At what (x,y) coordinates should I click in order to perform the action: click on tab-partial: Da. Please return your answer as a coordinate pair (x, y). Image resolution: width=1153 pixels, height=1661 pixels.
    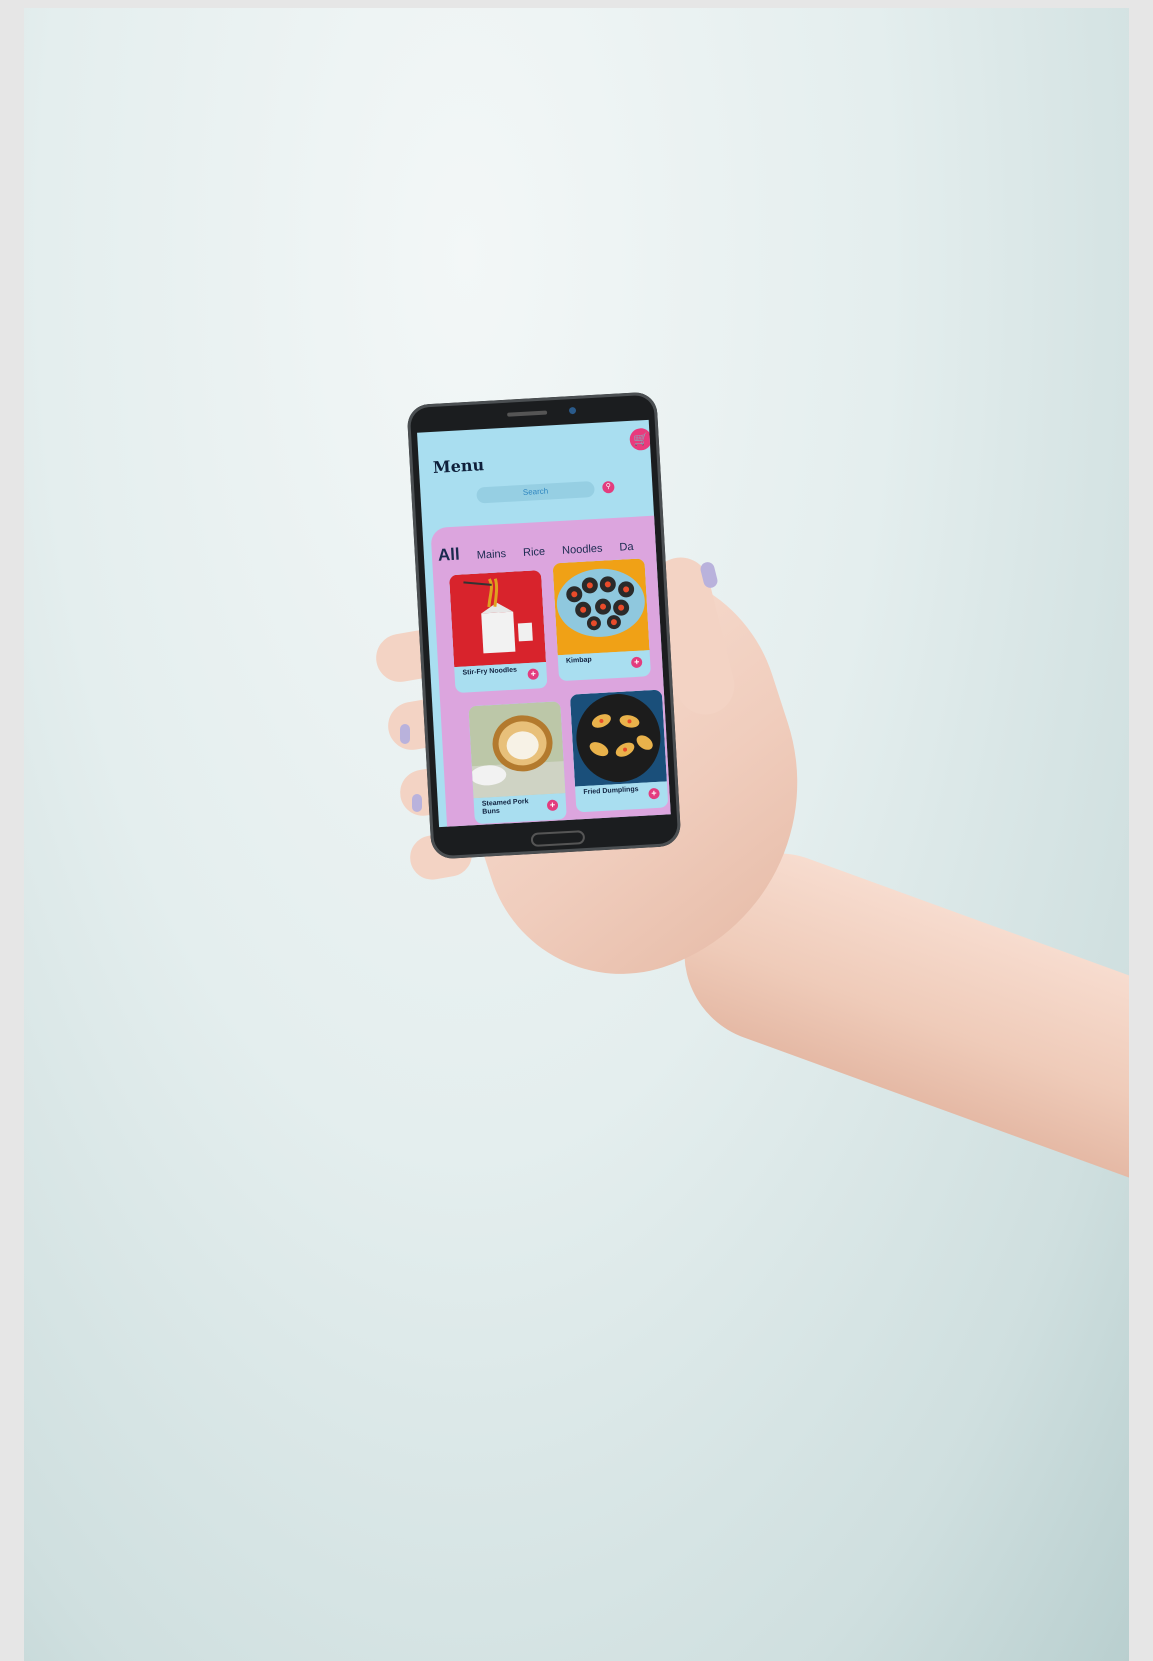
    Looking at the image, I should click on (626, 547).